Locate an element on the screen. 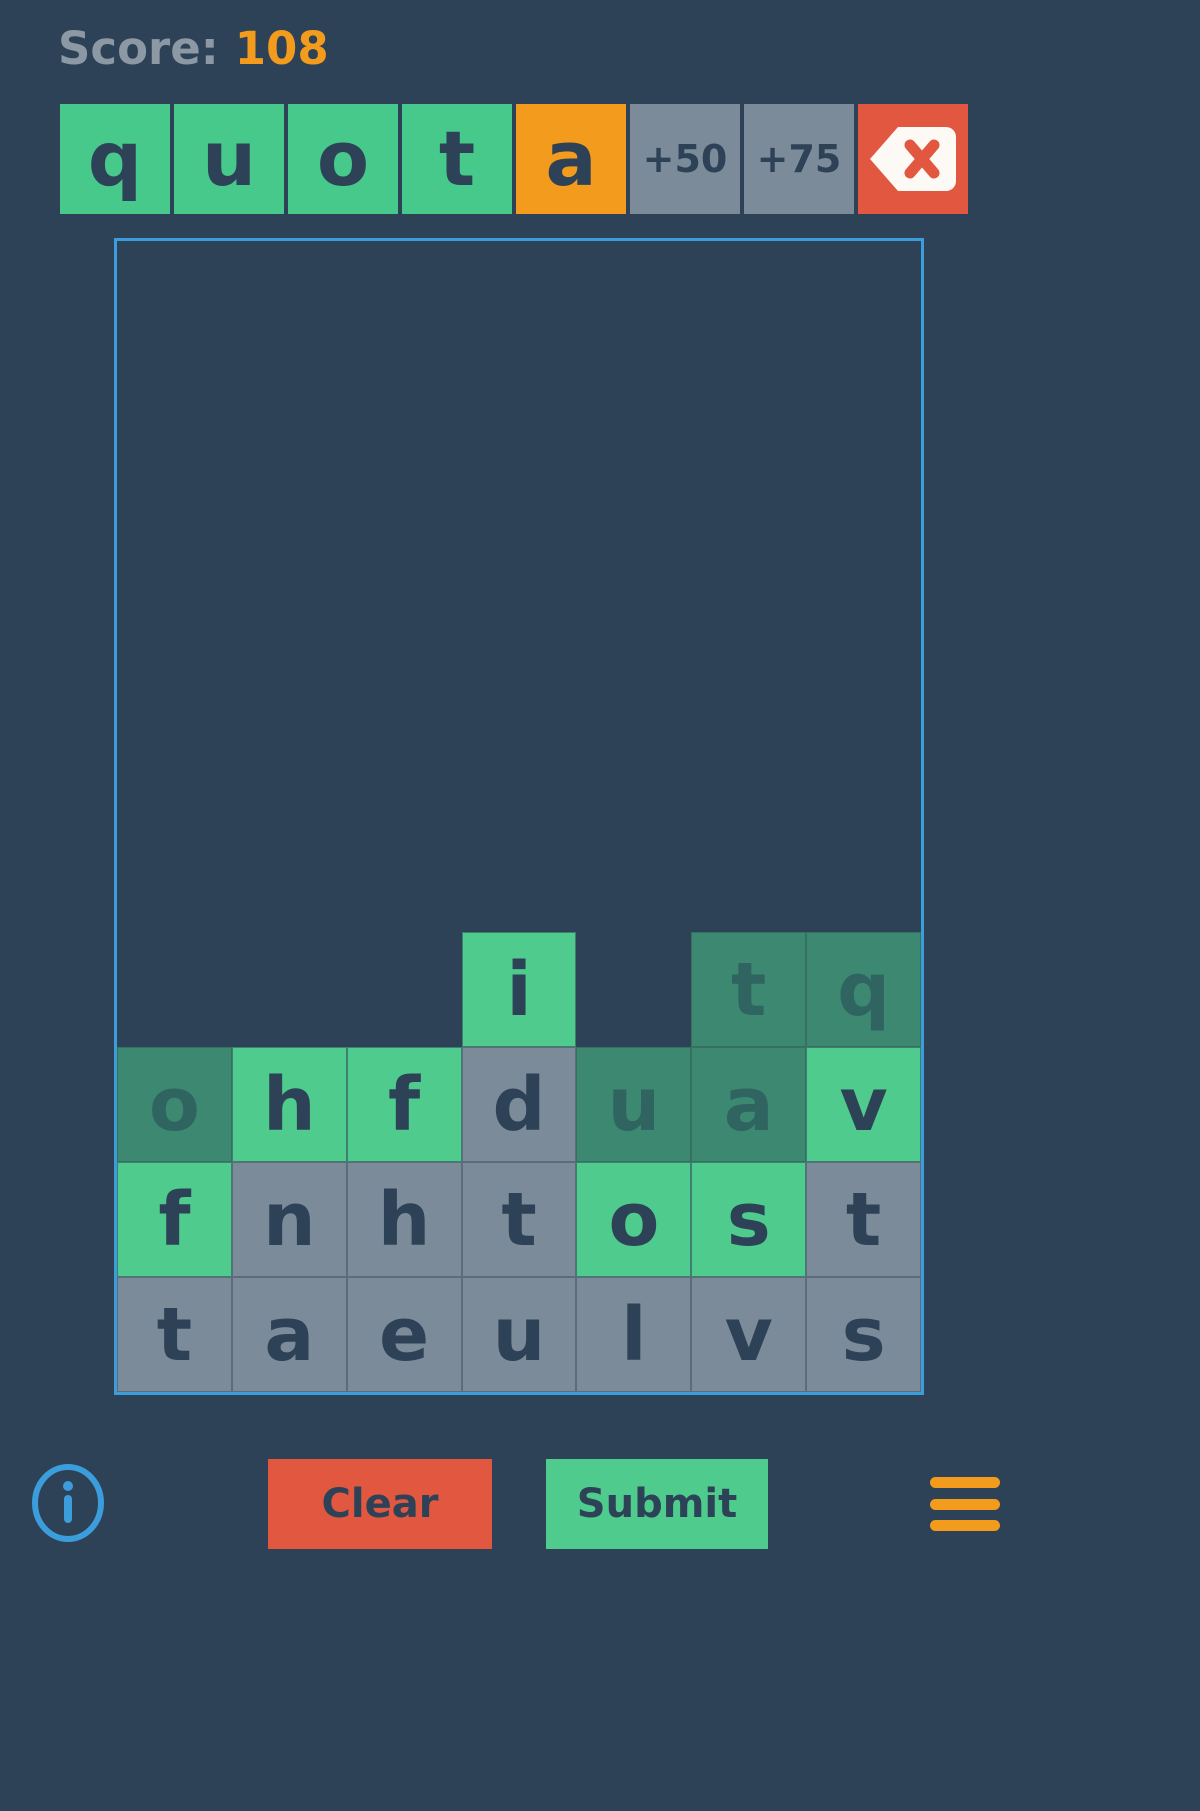  clear-button: Clear is located at coordinates (380, 1504).